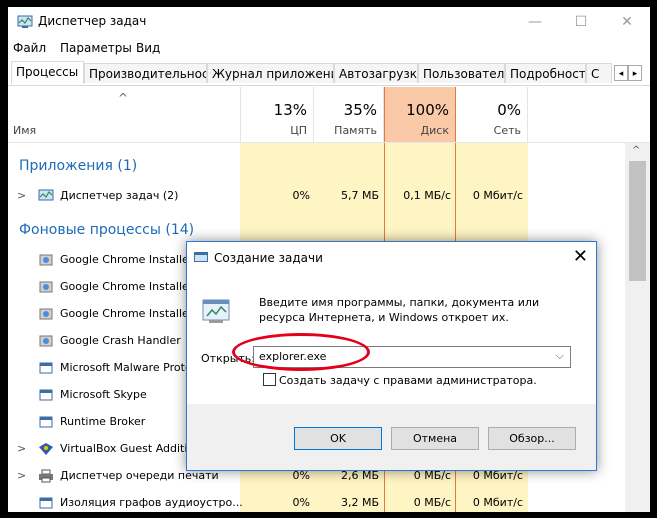 This screenshot has height=518, width=657. I want to click on tab-startup: Автозагрузка, so click(376, 73).